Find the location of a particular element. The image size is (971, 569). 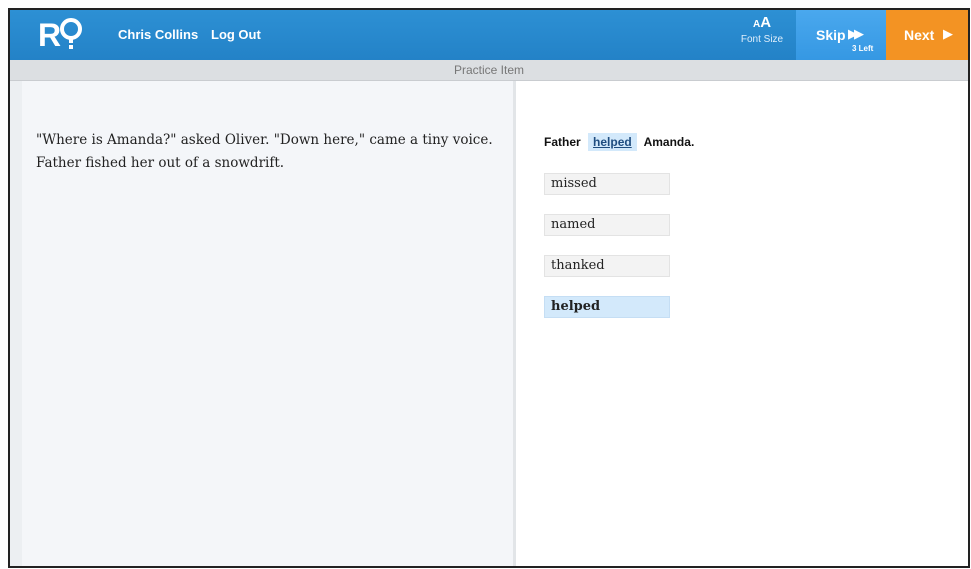

item-title: Practice Item is located at coordinates (489, 70).